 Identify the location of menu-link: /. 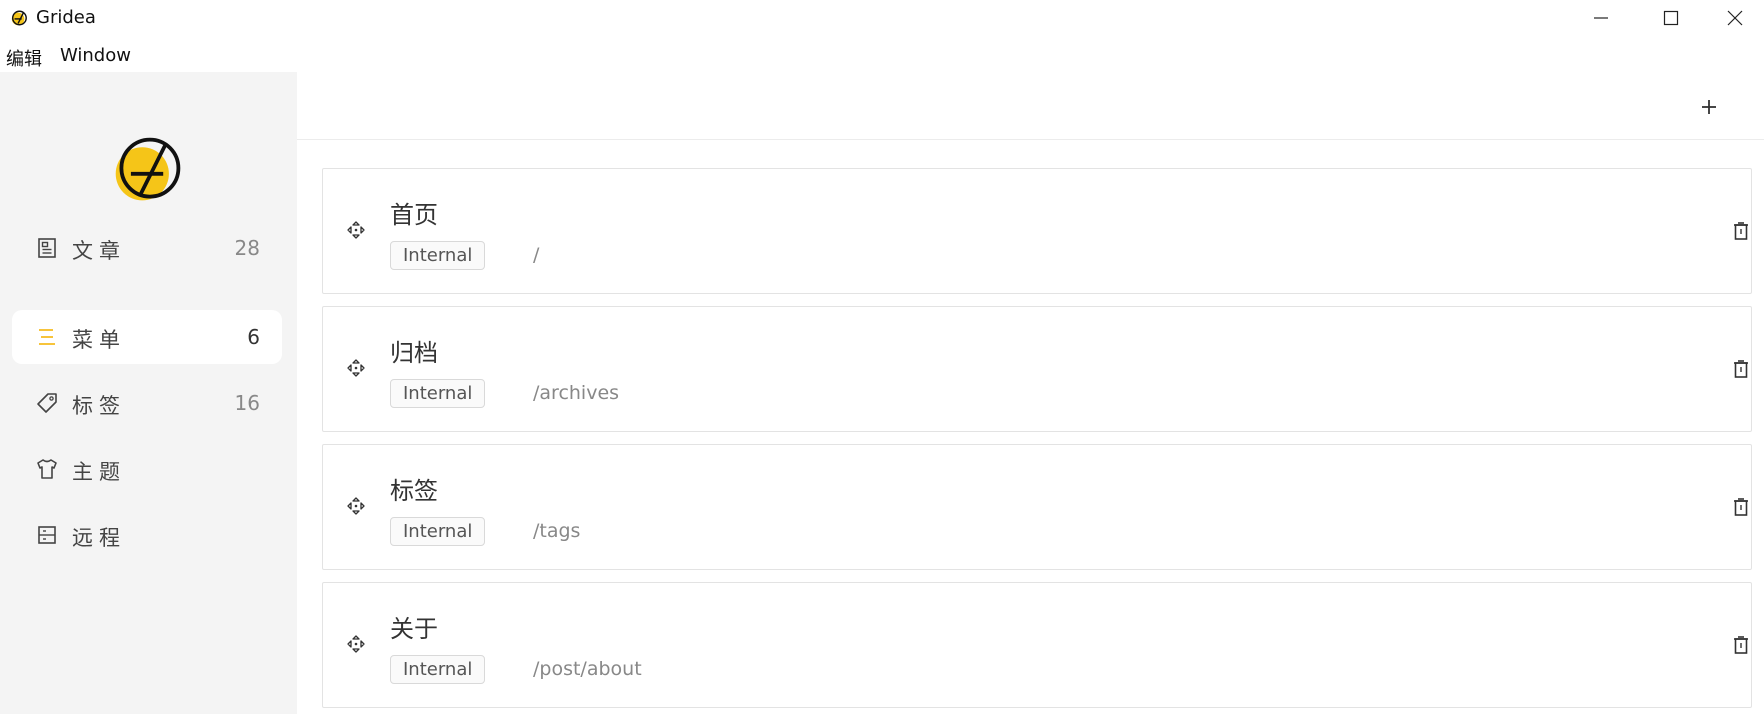
(536, 255).